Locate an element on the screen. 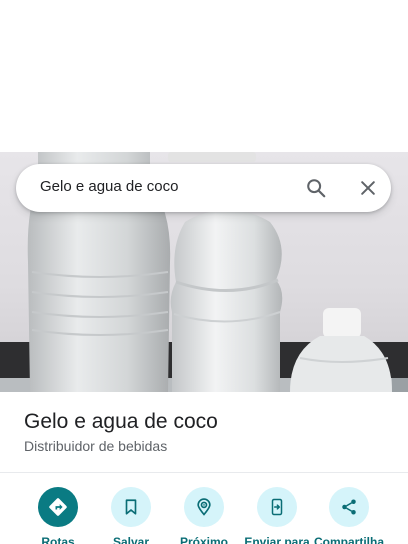 The image size is (408, 544). directions-label: Rotas is located at coordinates (58, 539).